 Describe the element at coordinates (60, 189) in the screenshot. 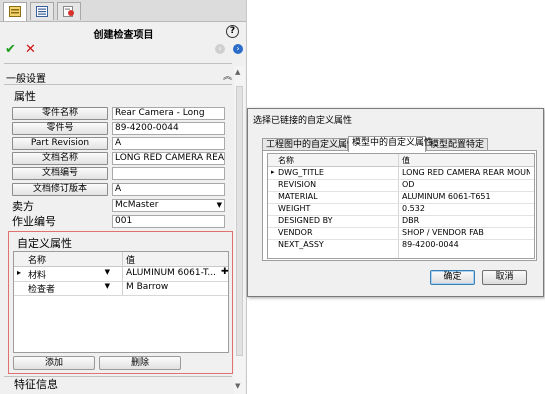

I see `field-button-document-revision: 文档修订版本` at that location.